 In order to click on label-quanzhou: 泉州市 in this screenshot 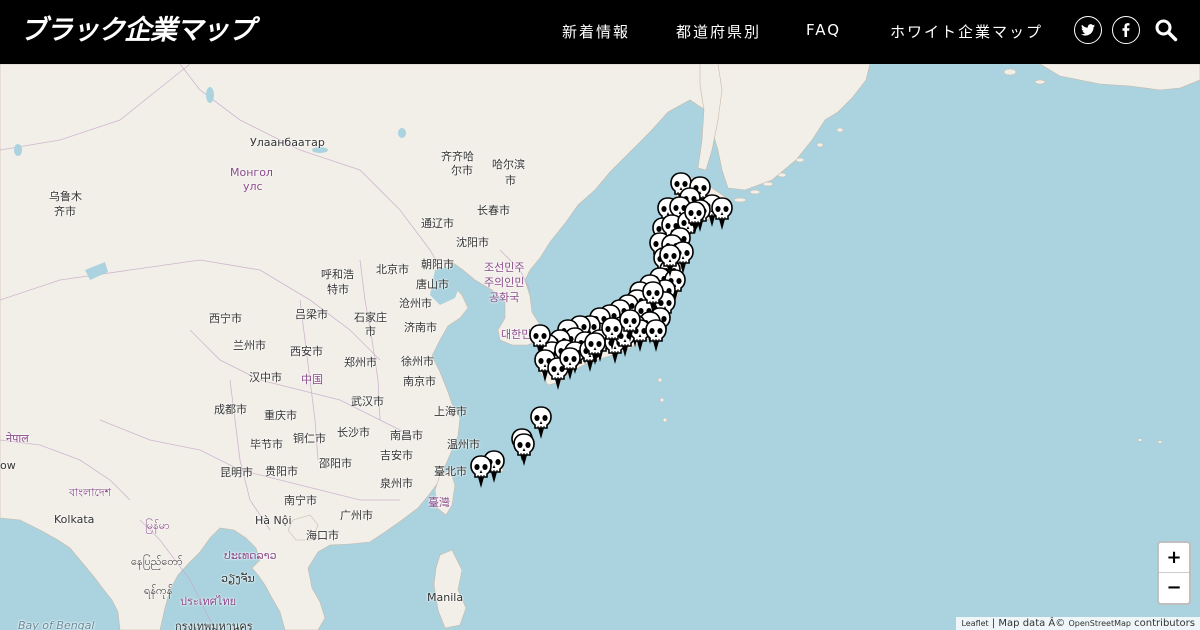, I will do `click(396, 483)`.